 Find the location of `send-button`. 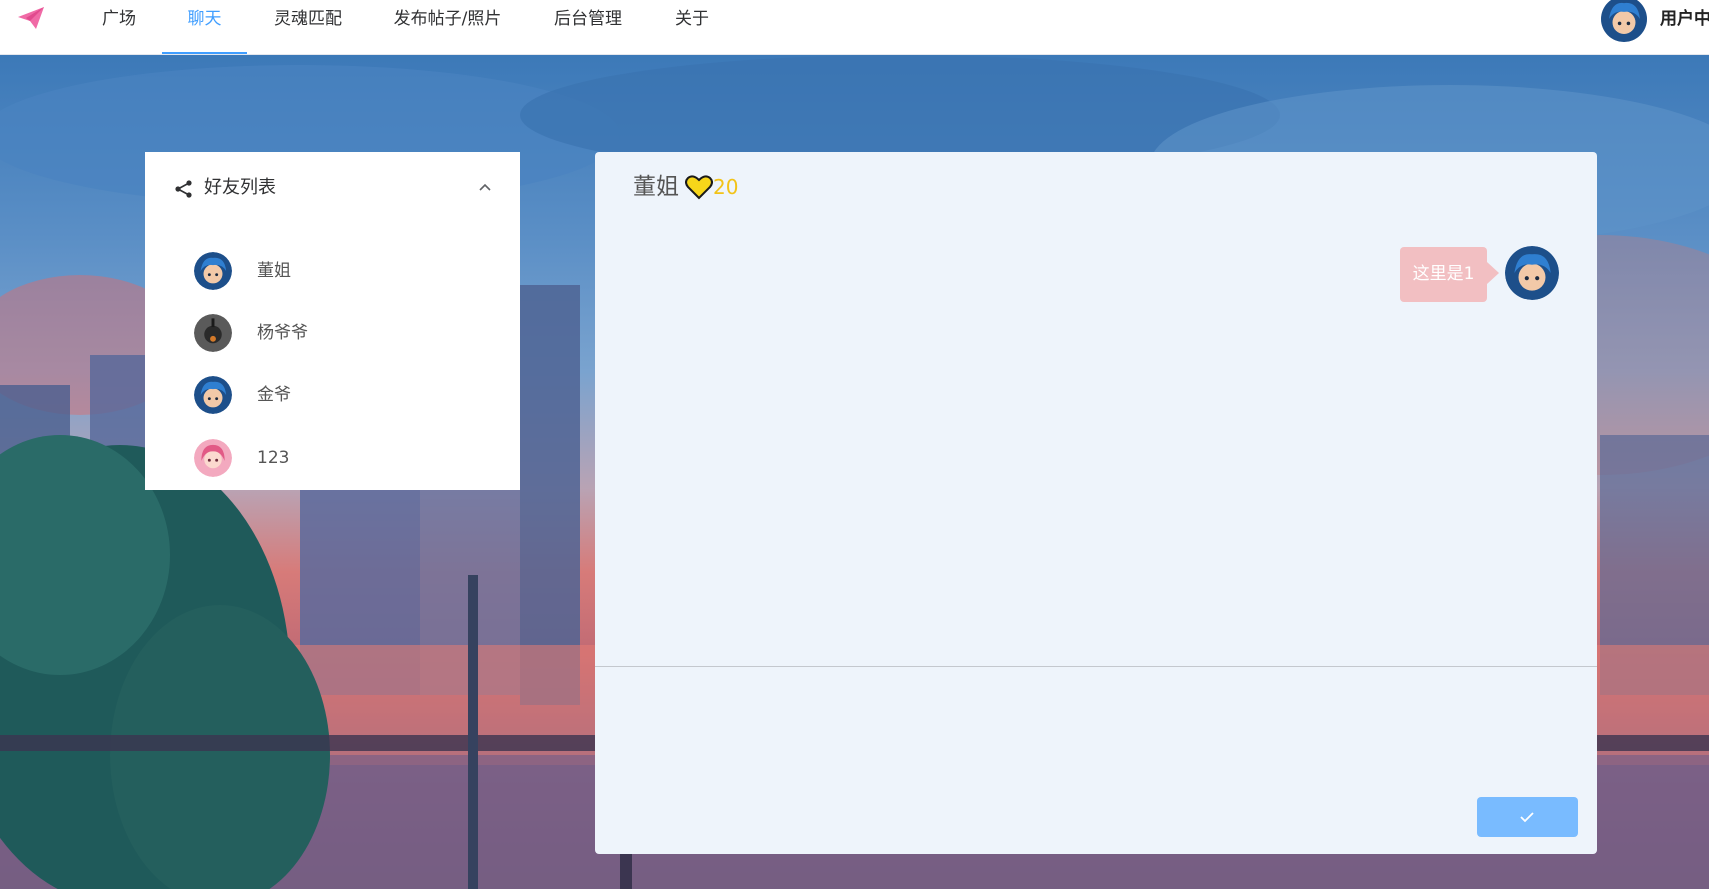

send-button is located at coordinates (1527, 817).